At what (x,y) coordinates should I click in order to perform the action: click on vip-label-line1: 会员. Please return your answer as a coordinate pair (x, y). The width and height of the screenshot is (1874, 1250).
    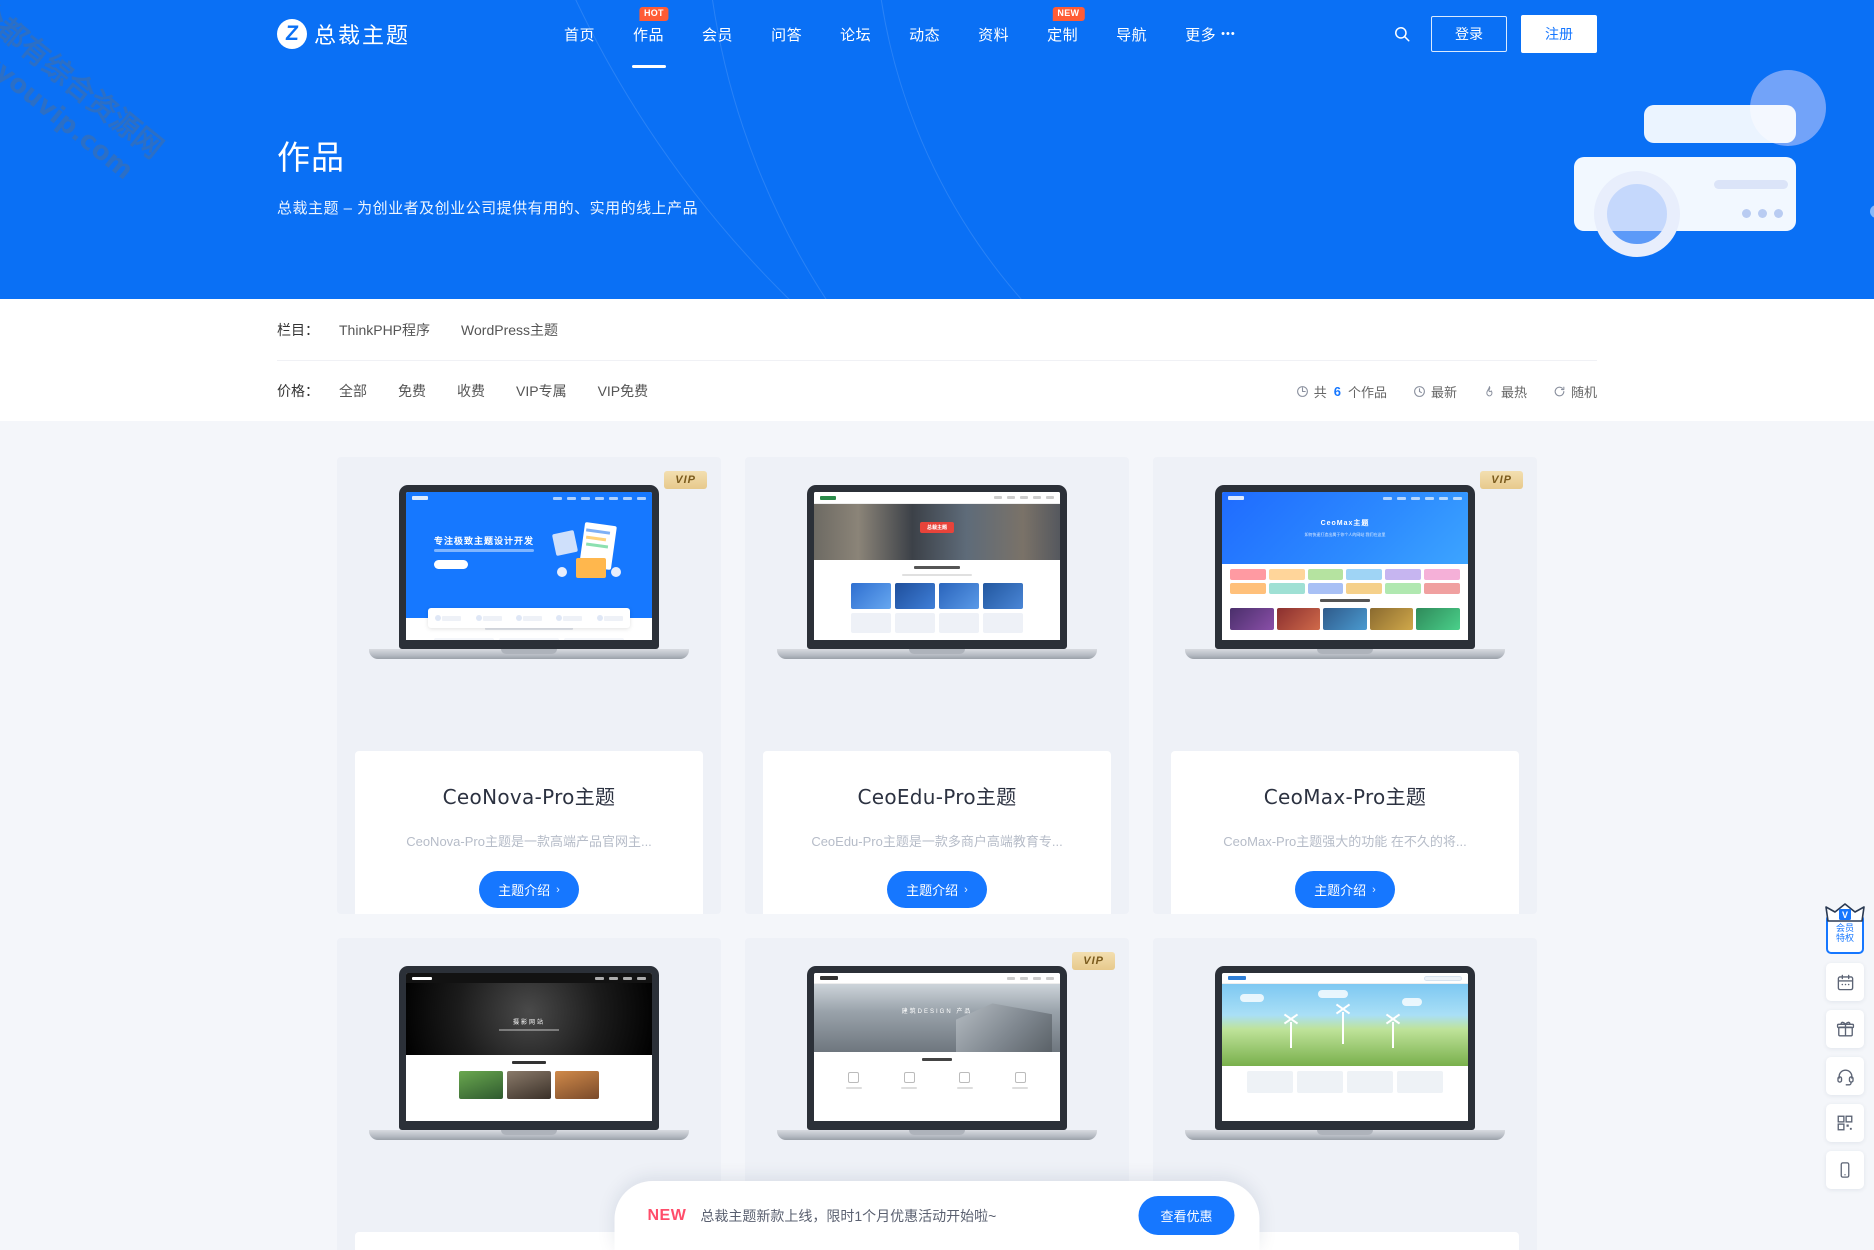
    Looking at the image, I should click on (1844, 929).